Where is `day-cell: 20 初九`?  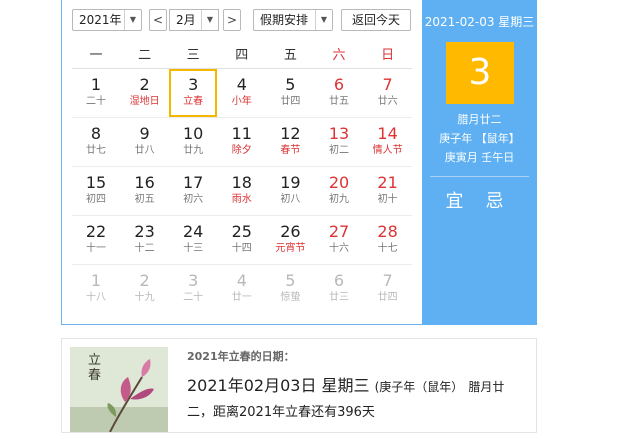
day-cell: 20 初九 is located at coordinates (339, 191).